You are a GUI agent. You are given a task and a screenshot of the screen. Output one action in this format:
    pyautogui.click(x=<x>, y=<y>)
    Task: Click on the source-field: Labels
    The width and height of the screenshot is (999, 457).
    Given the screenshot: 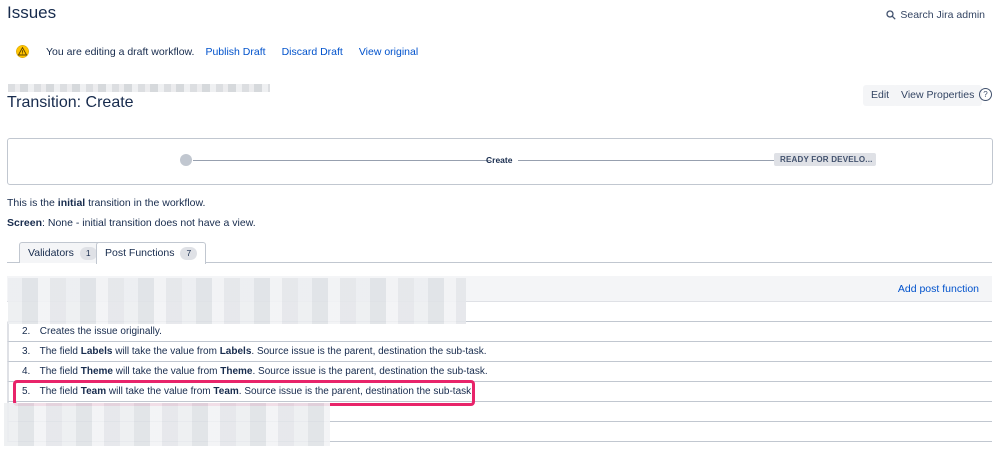 What is the action you would take?
    pyautogui.click(x=235, y=351)
    